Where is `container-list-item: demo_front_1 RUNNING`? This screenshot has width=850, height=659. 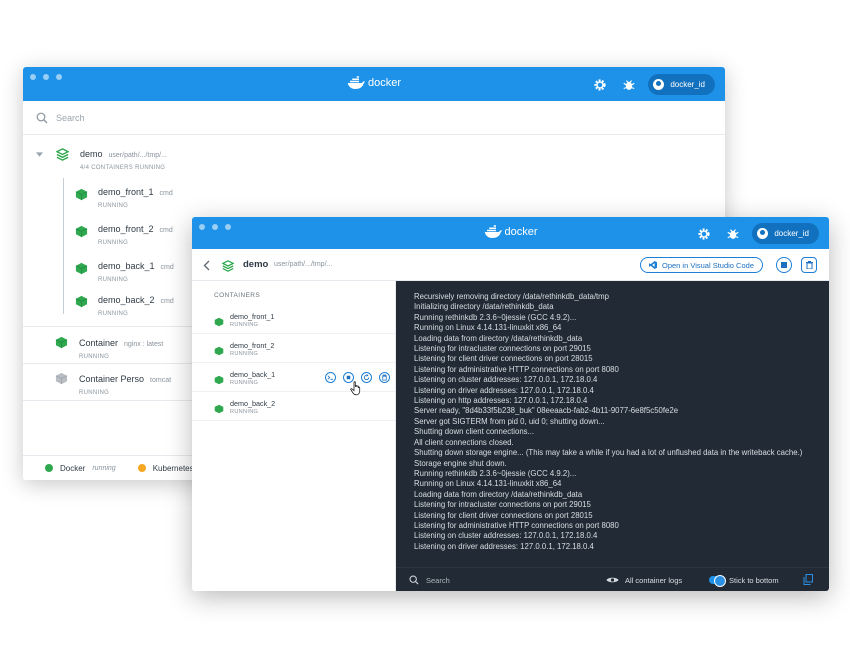 container-list-item: demo_front_1 RUNNING is located at coordinates (293, 319).